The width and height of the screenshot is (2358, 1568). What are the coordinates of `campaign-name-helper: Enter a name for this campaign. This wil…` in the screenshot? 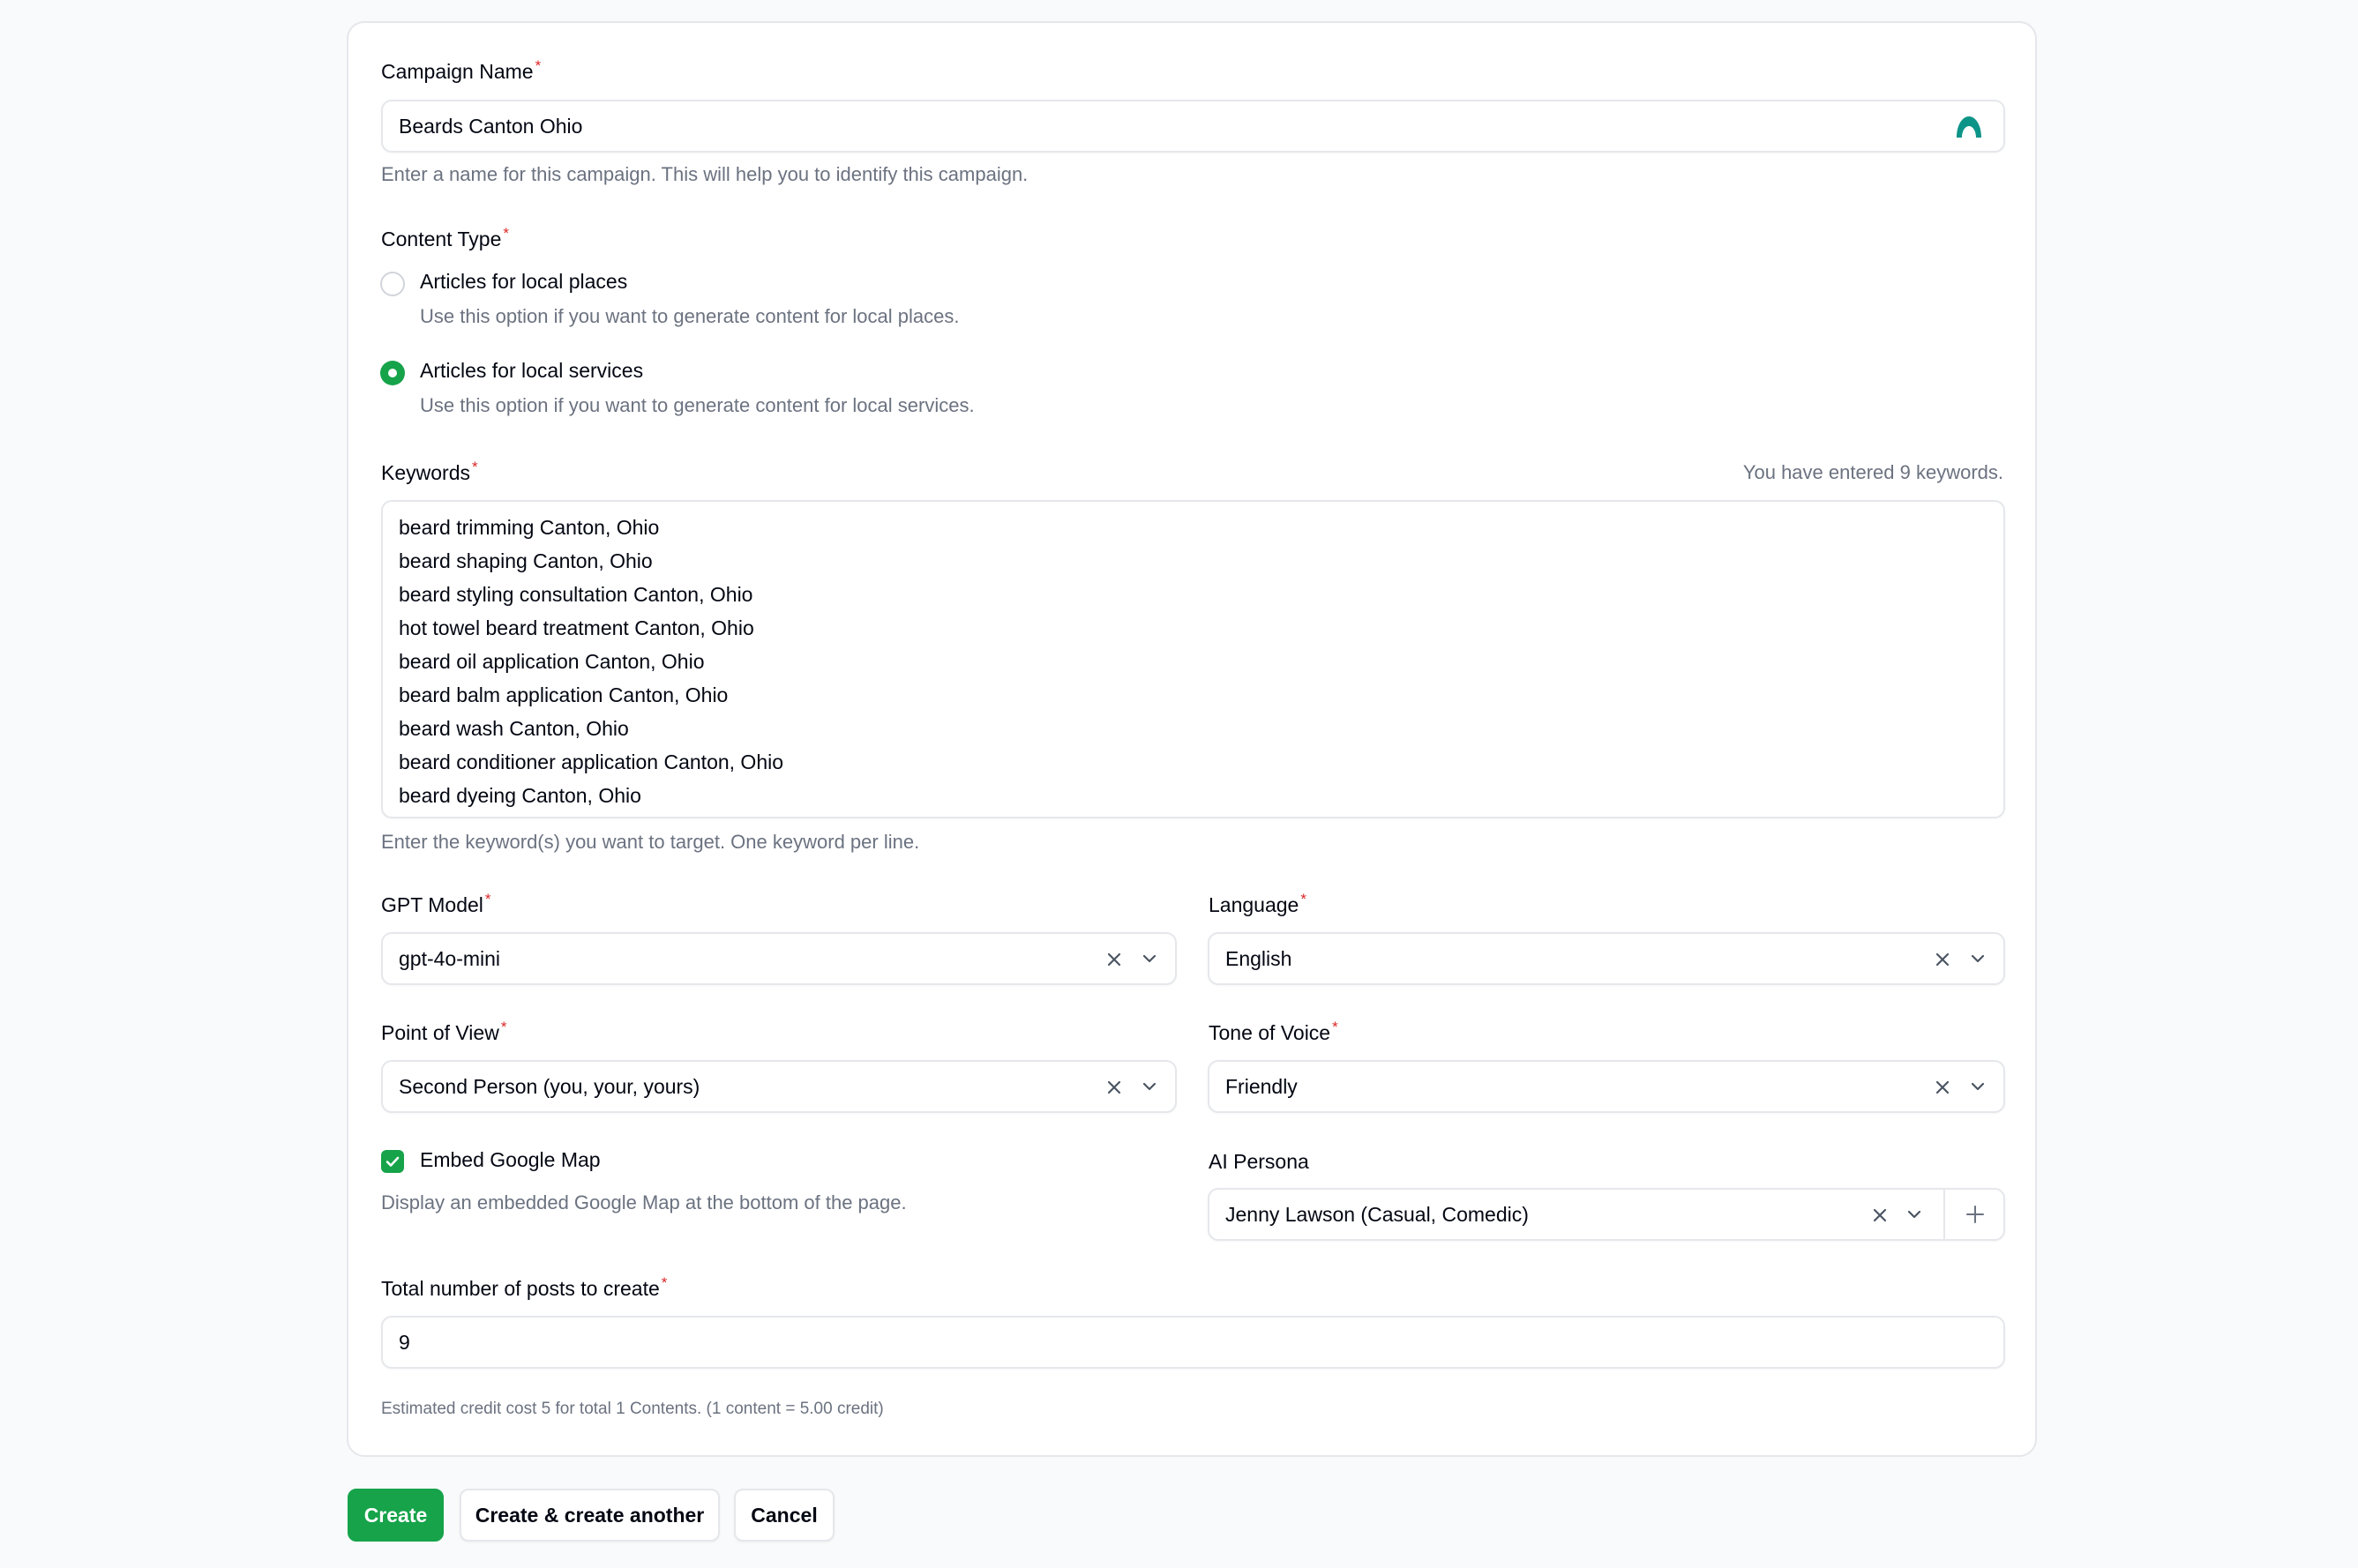 It's located at (705, 174).